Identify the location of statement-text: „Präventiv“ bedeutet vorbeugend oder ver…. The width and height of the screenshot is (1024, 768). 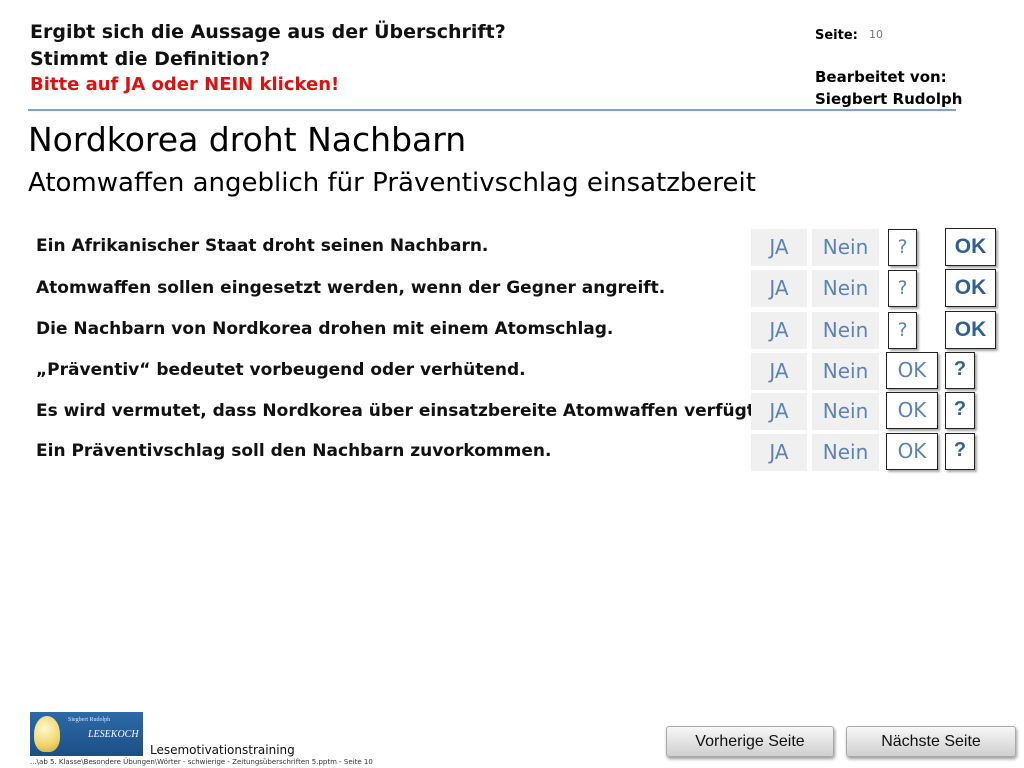
(281, 370).